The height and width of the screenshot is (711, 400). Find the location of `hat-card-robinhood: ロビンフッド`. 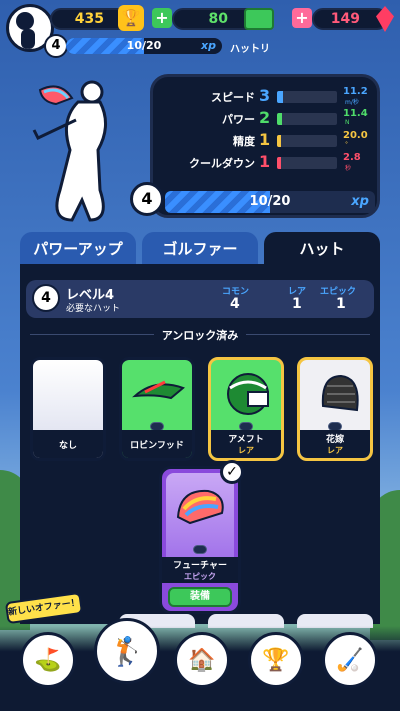

hat-card-robinhood: ロビンフッド is located at coordinates (157, 409).